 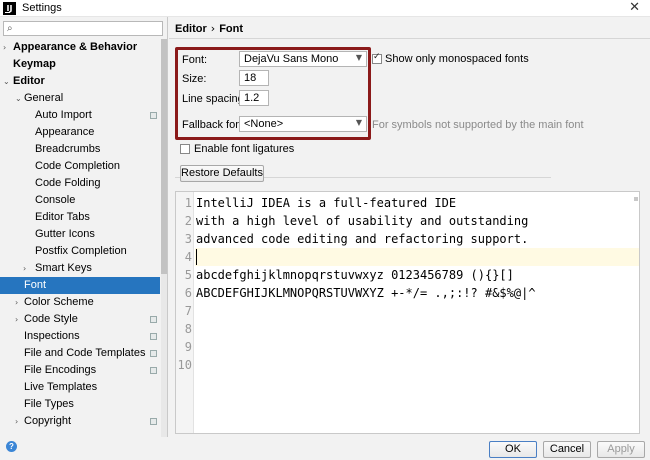 I want to click on sidebar-item-code-completion: Code Completion, so click(x=80, y=166).